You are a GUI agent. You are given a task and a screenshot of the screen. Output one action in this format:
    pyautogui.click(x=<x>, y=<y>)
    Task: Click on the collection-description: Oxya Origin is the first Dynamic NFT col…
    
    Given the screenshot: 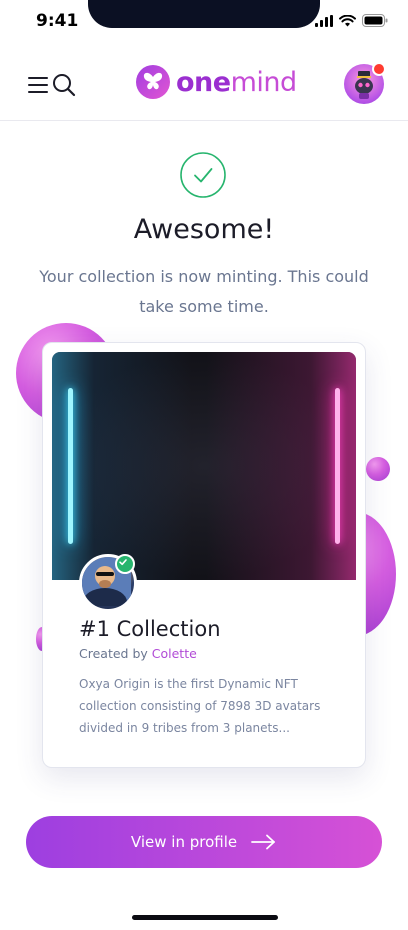 What is the action you would take?
    pyautogui.click(x=200, y=706)
    